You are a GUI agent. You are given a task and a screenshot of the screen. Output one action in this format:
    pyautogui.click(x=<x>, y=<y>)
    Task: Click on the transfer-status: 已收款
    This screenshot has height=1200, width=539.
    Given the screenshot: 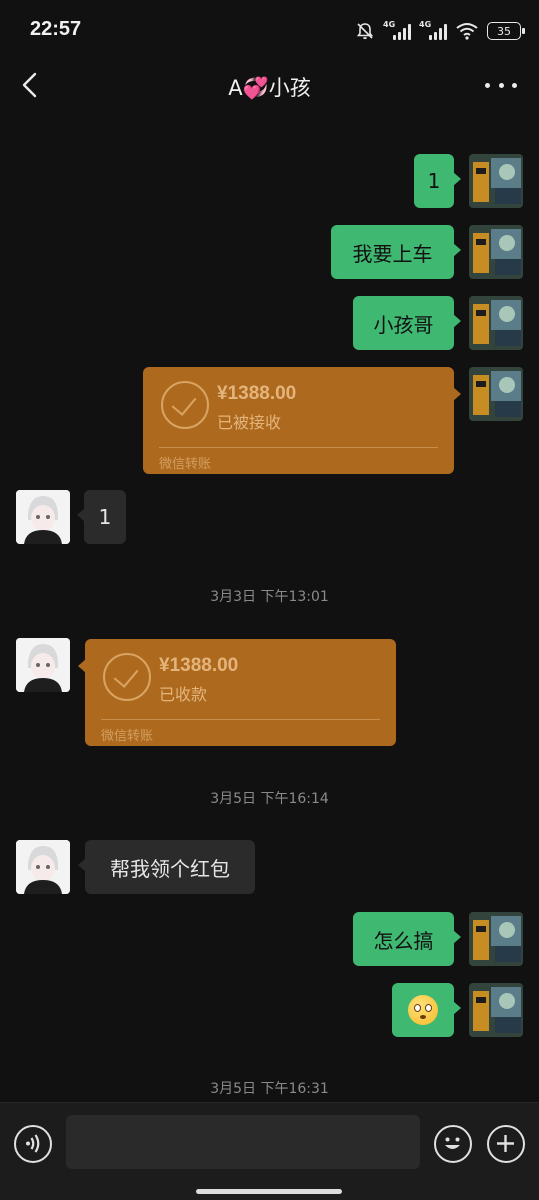 What is the action you would take?
    pyautogui.click(x=183, y=694)
    